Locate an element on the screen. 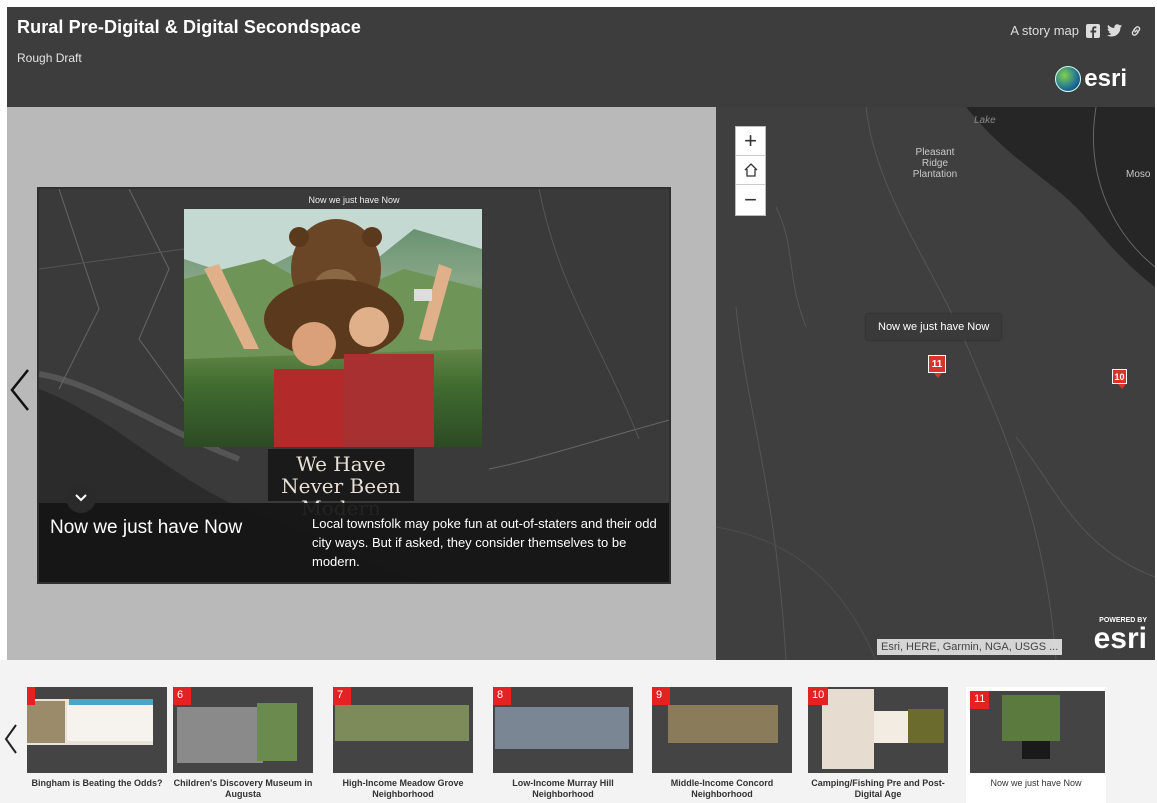  caption-title: Now we just have Now is located at coordinates (146, 527).